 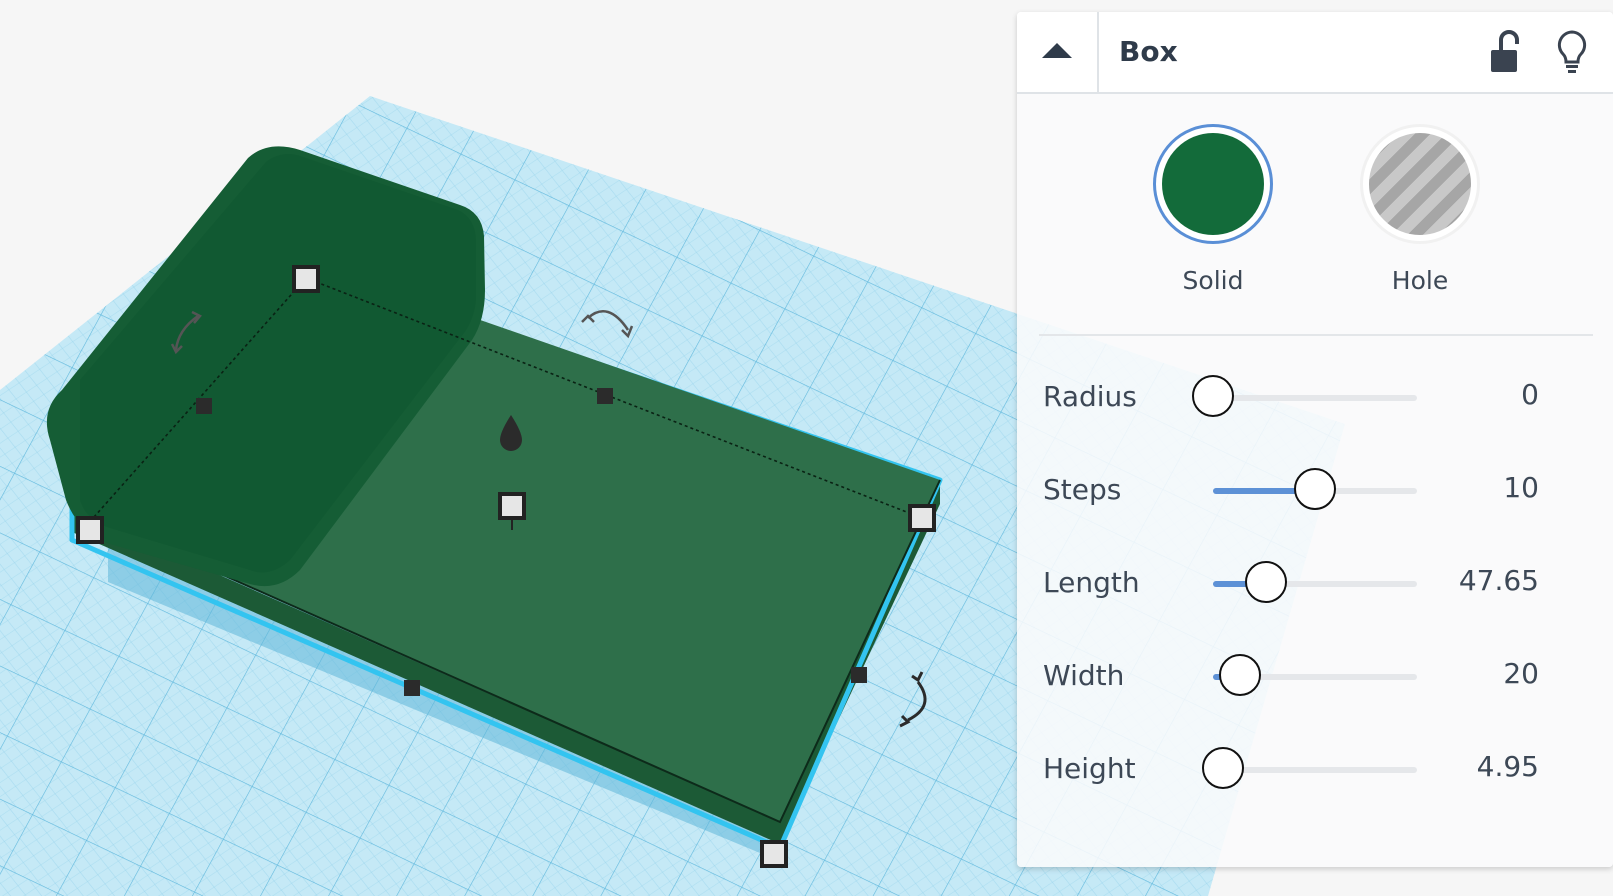 I want to click on param-label: Length, so click(x=1091, y=582).